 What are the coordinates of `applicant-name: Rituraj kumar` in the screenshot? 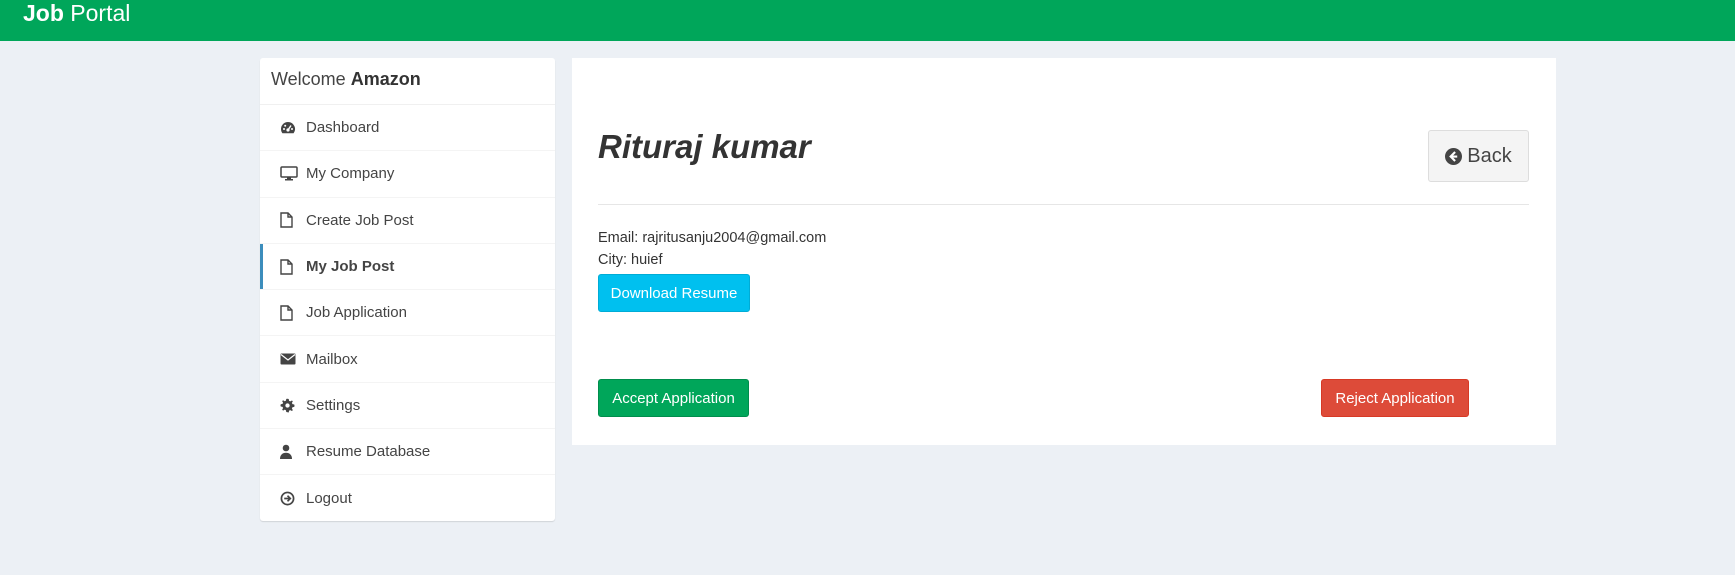 It's located at (704, 146).